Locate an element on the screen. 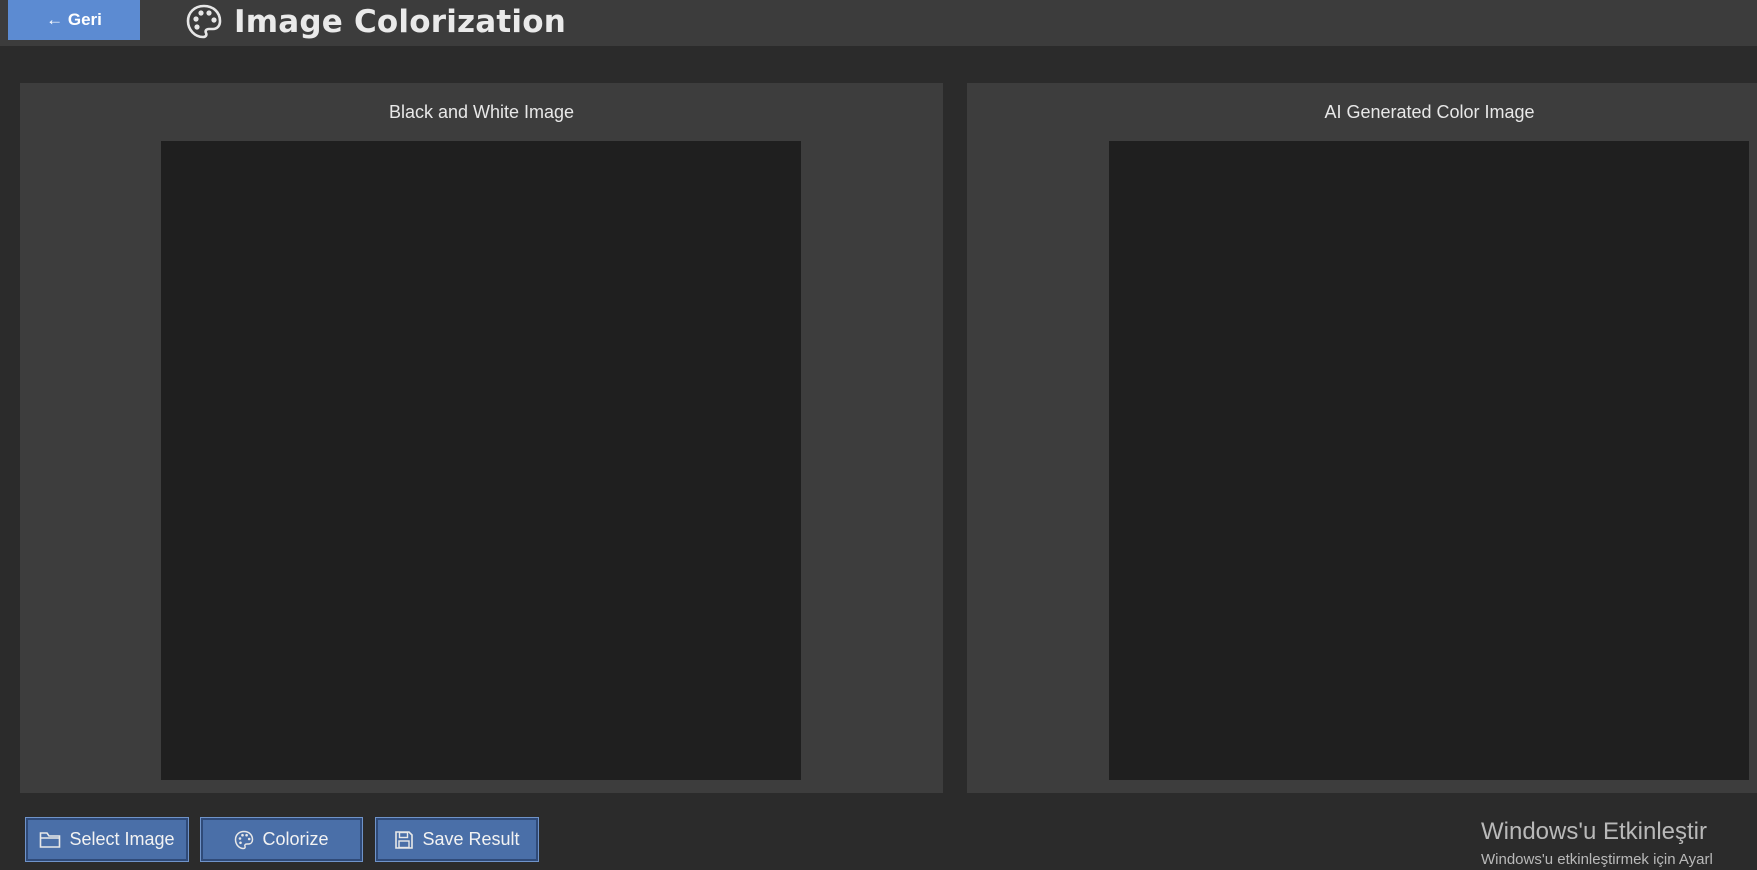  page-title-group: Image Colorization is located at coordinates (375, 22).